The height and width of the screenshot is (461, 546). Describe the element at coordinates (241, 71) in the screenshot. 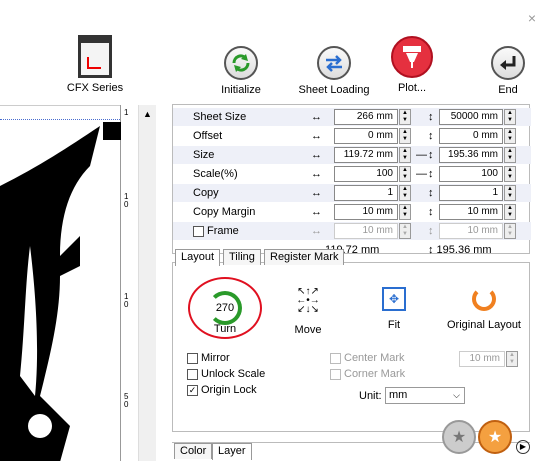

I see `initialize-button: Initialize` at that location.